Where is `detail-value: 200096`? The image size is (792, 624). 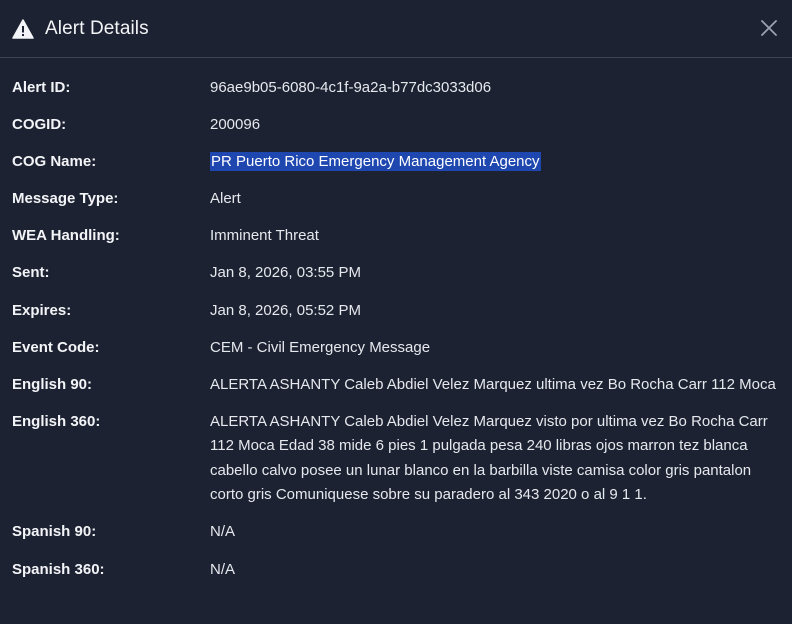
detail-value: 200096 is located at coordinates (235, 125).